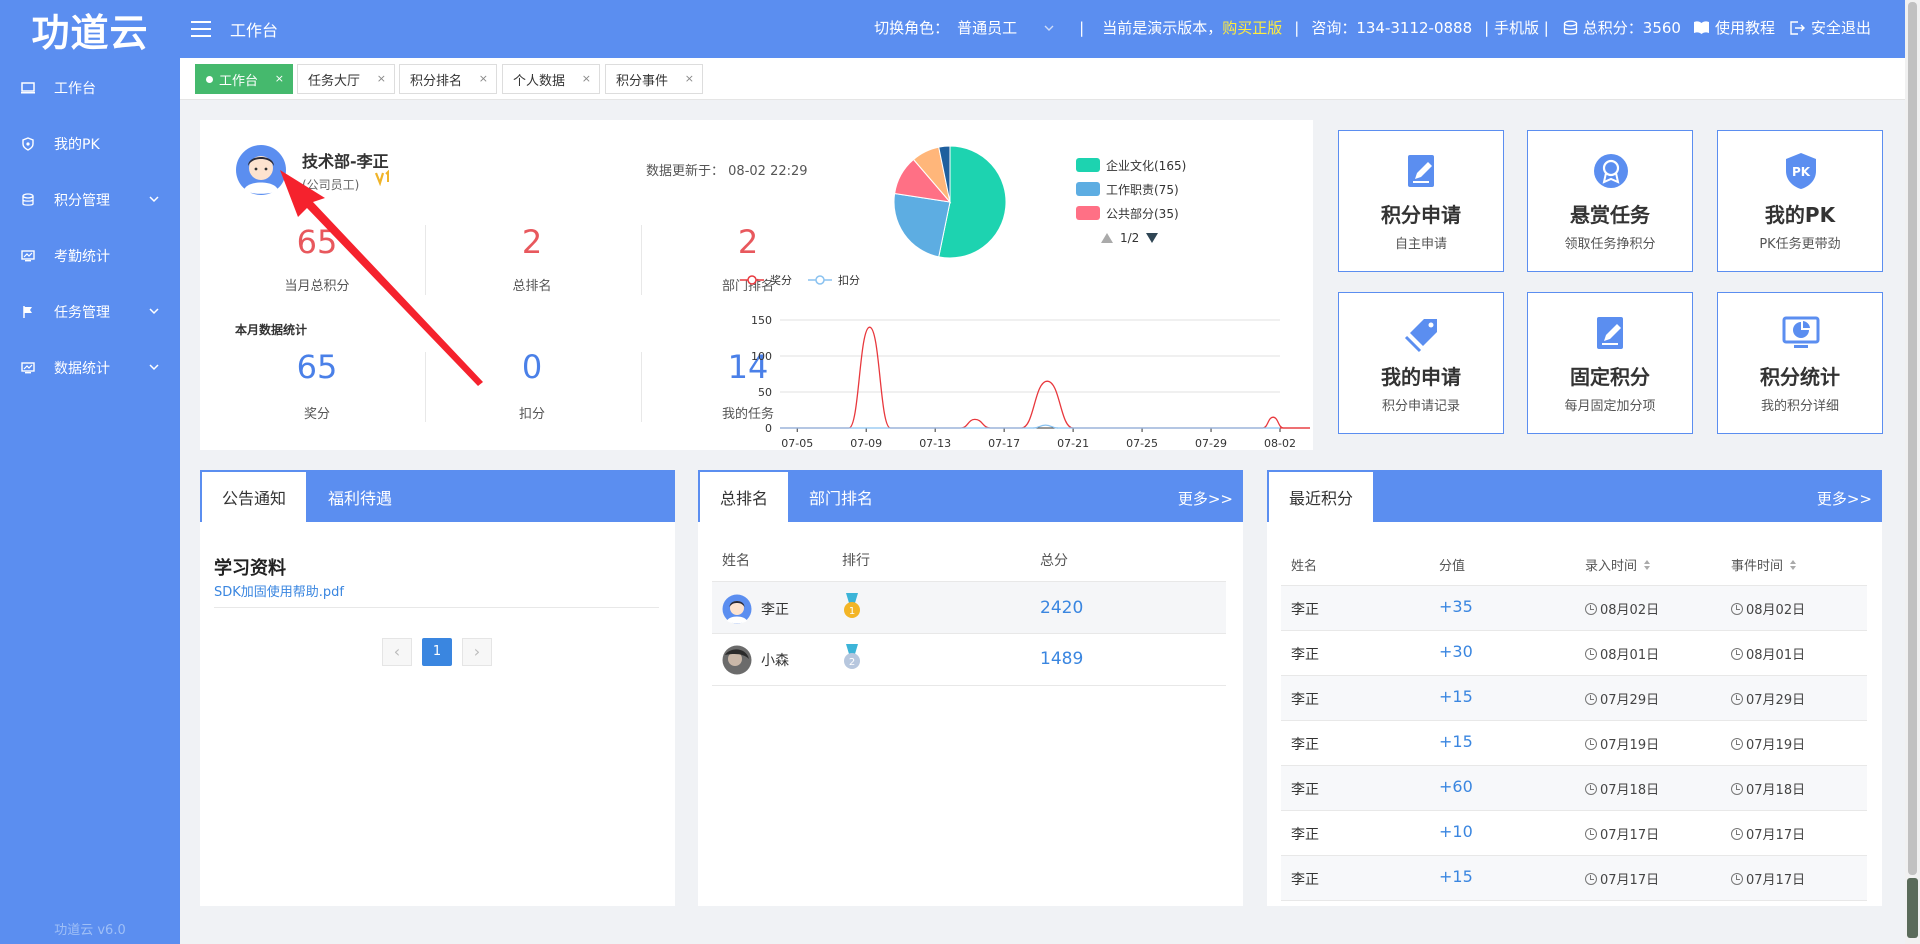 This screenshot has height=944, width=1920. What do you see at coordinates (28, 88) in the screenshot?
I see `monitor-icon` at bounding box center [28, 88].